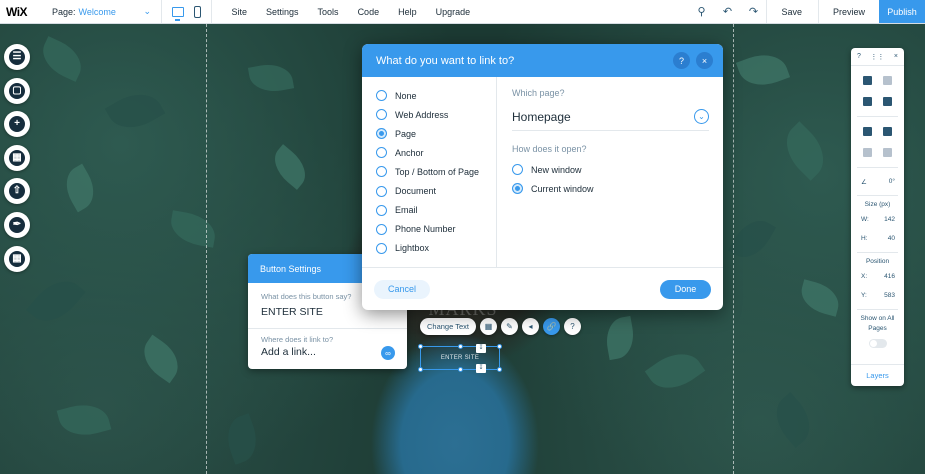 This screenshot has width=925, height=474. What do you see at coordinates (685, 289) in the screenshot?
I see `done-button: Done` at bounding box center [685, 289].